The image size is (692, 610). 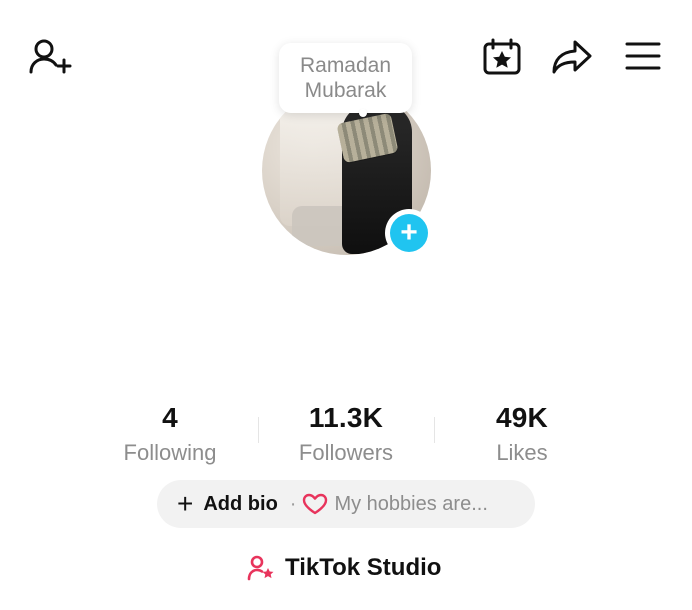 I want to click on menu-icon, so click(x=643, y=56).